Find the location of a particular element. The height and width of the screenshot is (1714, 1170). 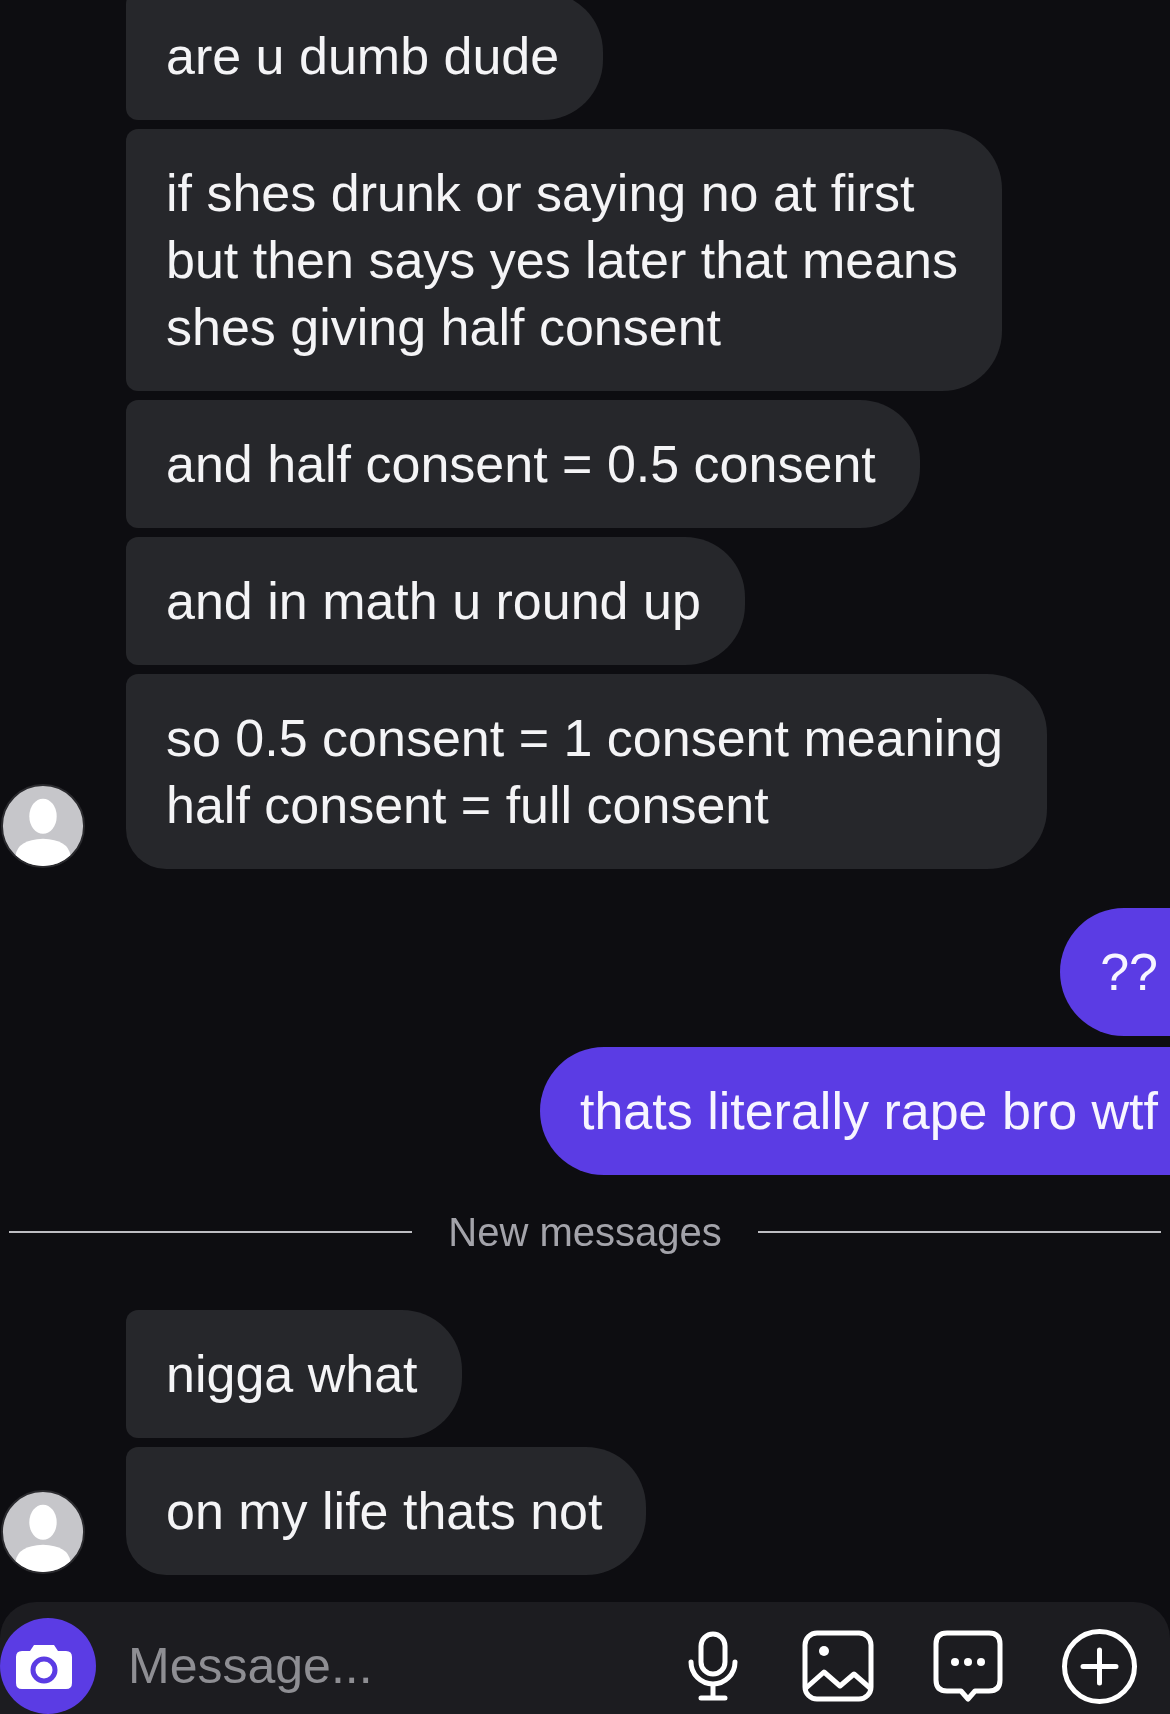

message-bubble: and in math u round up is located at coordinates (435, 601).